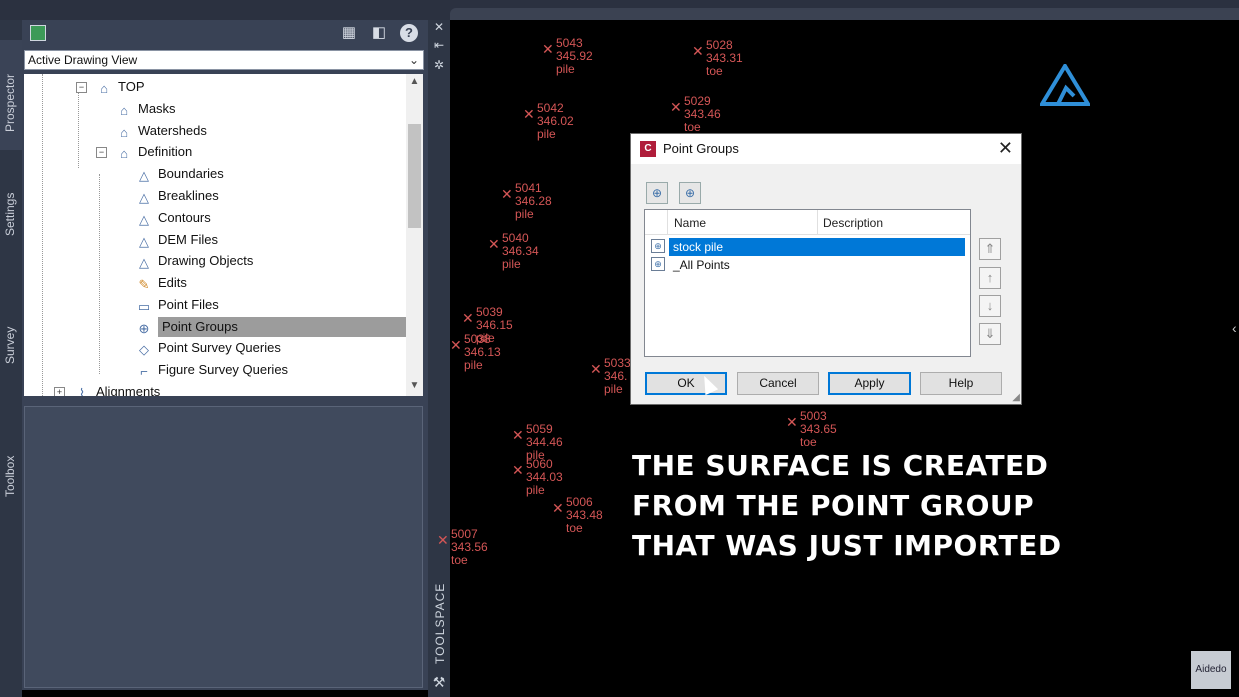 The height and width of the screenshot is (697, 1239). Describe the element at coordinates (104, 88) in the screenshot. I see `surface-icon: ⌂` at that location.